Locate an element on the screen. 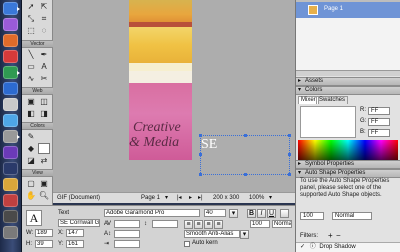  antialias-select: Smooth Anti-Alias is located at coordinates (212, 234).